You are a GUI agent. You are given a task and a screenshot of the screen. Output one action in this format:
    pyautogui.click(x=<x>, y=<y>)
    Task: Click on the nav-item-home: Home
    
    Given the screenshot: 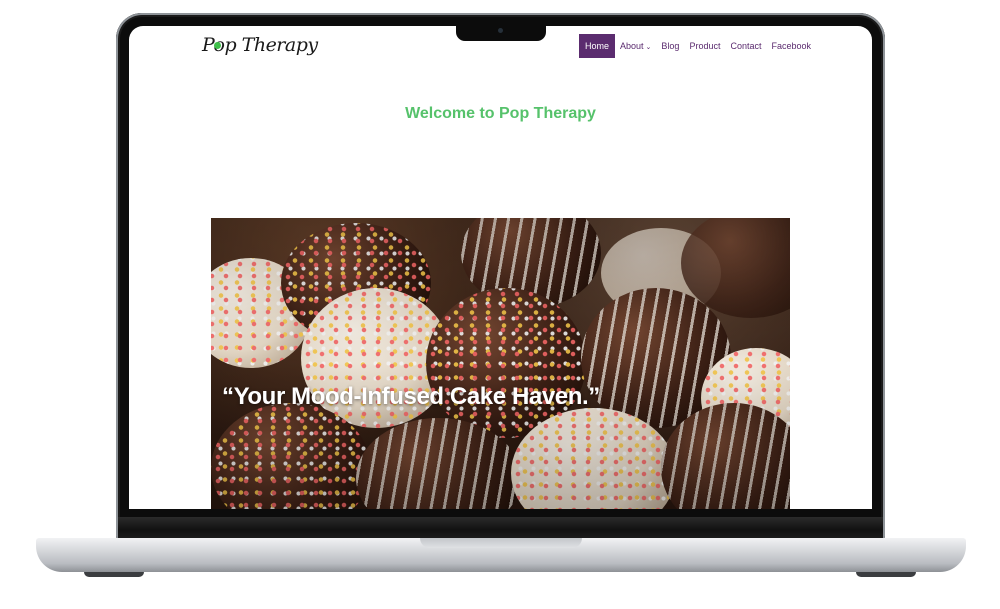 What is the action you would take?
    pyautogui.click(x=597, y=46)
    